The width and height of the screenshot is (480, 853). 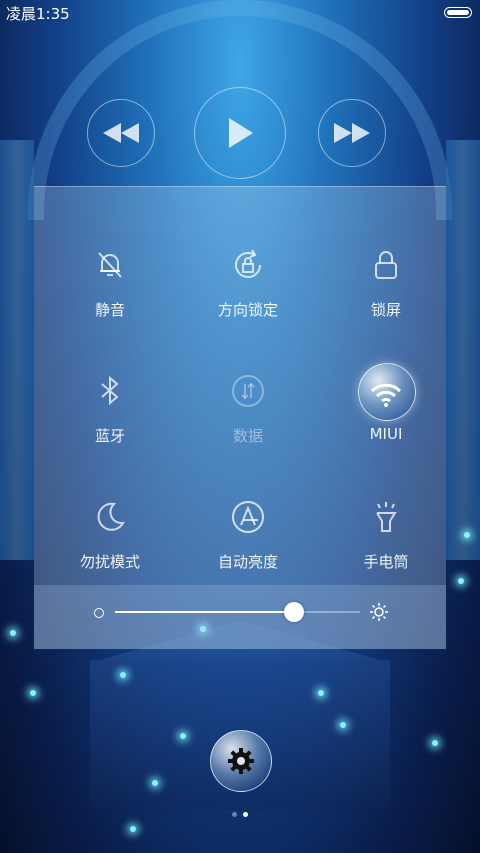 I want to click on play-button, so click(x=240, y=133).